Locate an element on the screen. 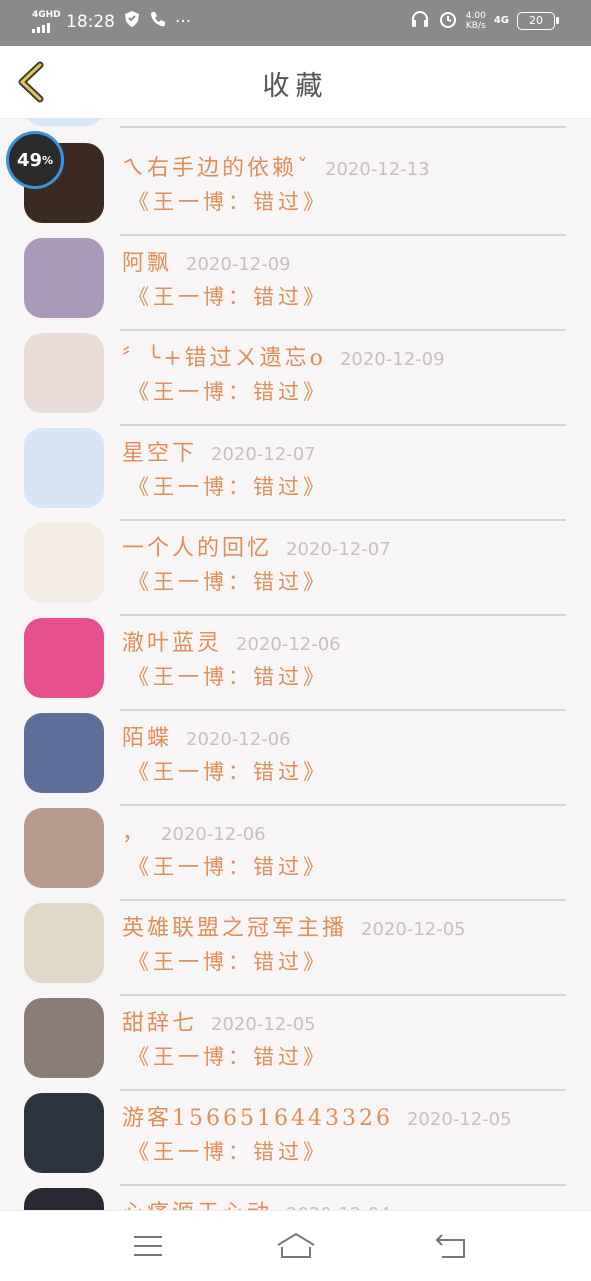 The height and width of the screenshot is (1281, 591). home-button is located at coordinates (296, 1246).